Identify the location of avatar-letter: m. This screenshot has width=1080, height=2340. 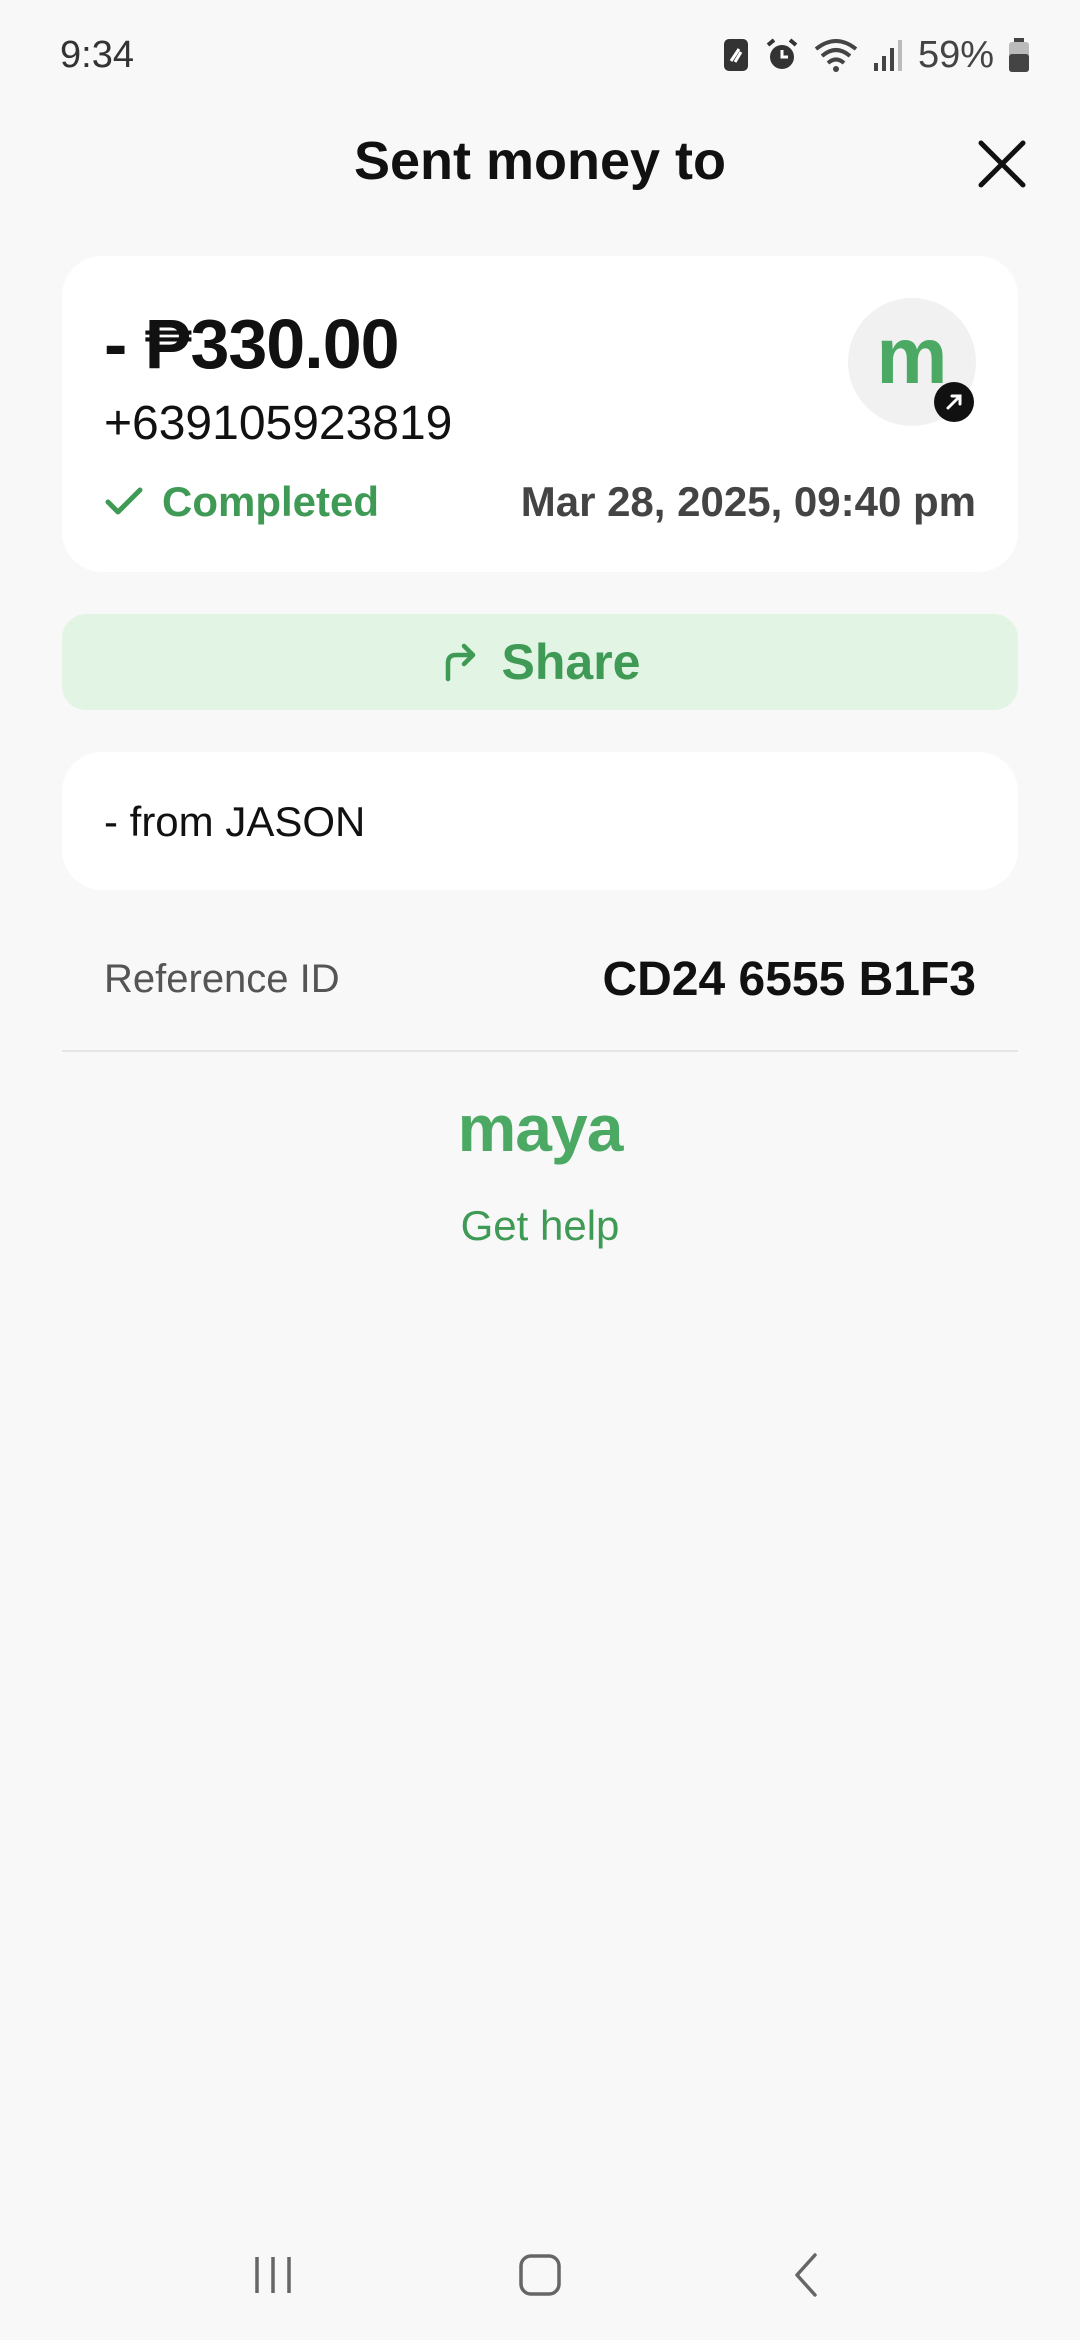
(912, 355).